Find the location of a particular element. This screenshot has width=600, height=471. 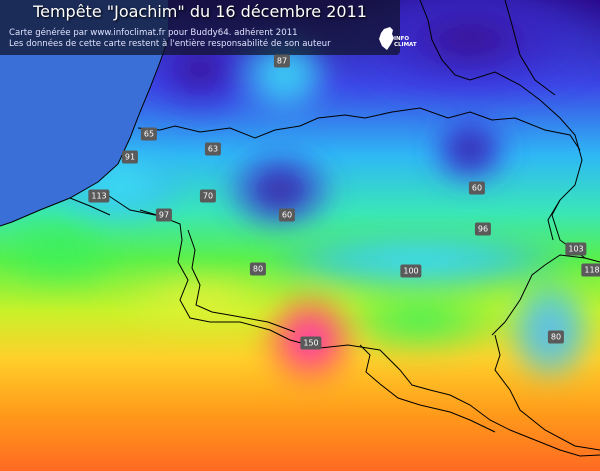

wind-label: 118 is located at coordinates (590, 270).